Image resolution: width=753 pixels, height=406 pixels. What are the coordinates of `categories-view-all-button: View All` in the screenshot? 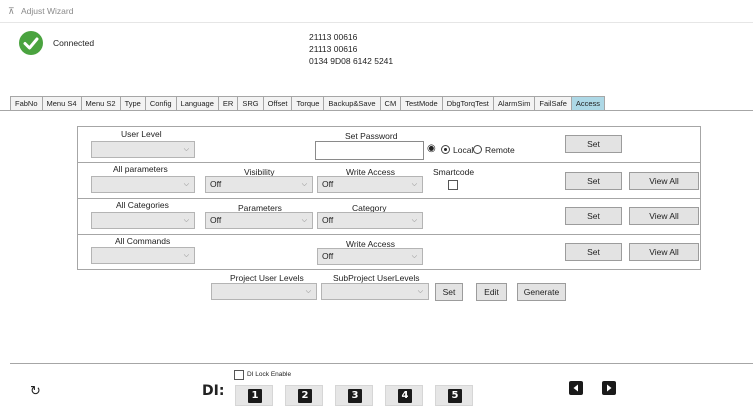 It's located at (664, 216).